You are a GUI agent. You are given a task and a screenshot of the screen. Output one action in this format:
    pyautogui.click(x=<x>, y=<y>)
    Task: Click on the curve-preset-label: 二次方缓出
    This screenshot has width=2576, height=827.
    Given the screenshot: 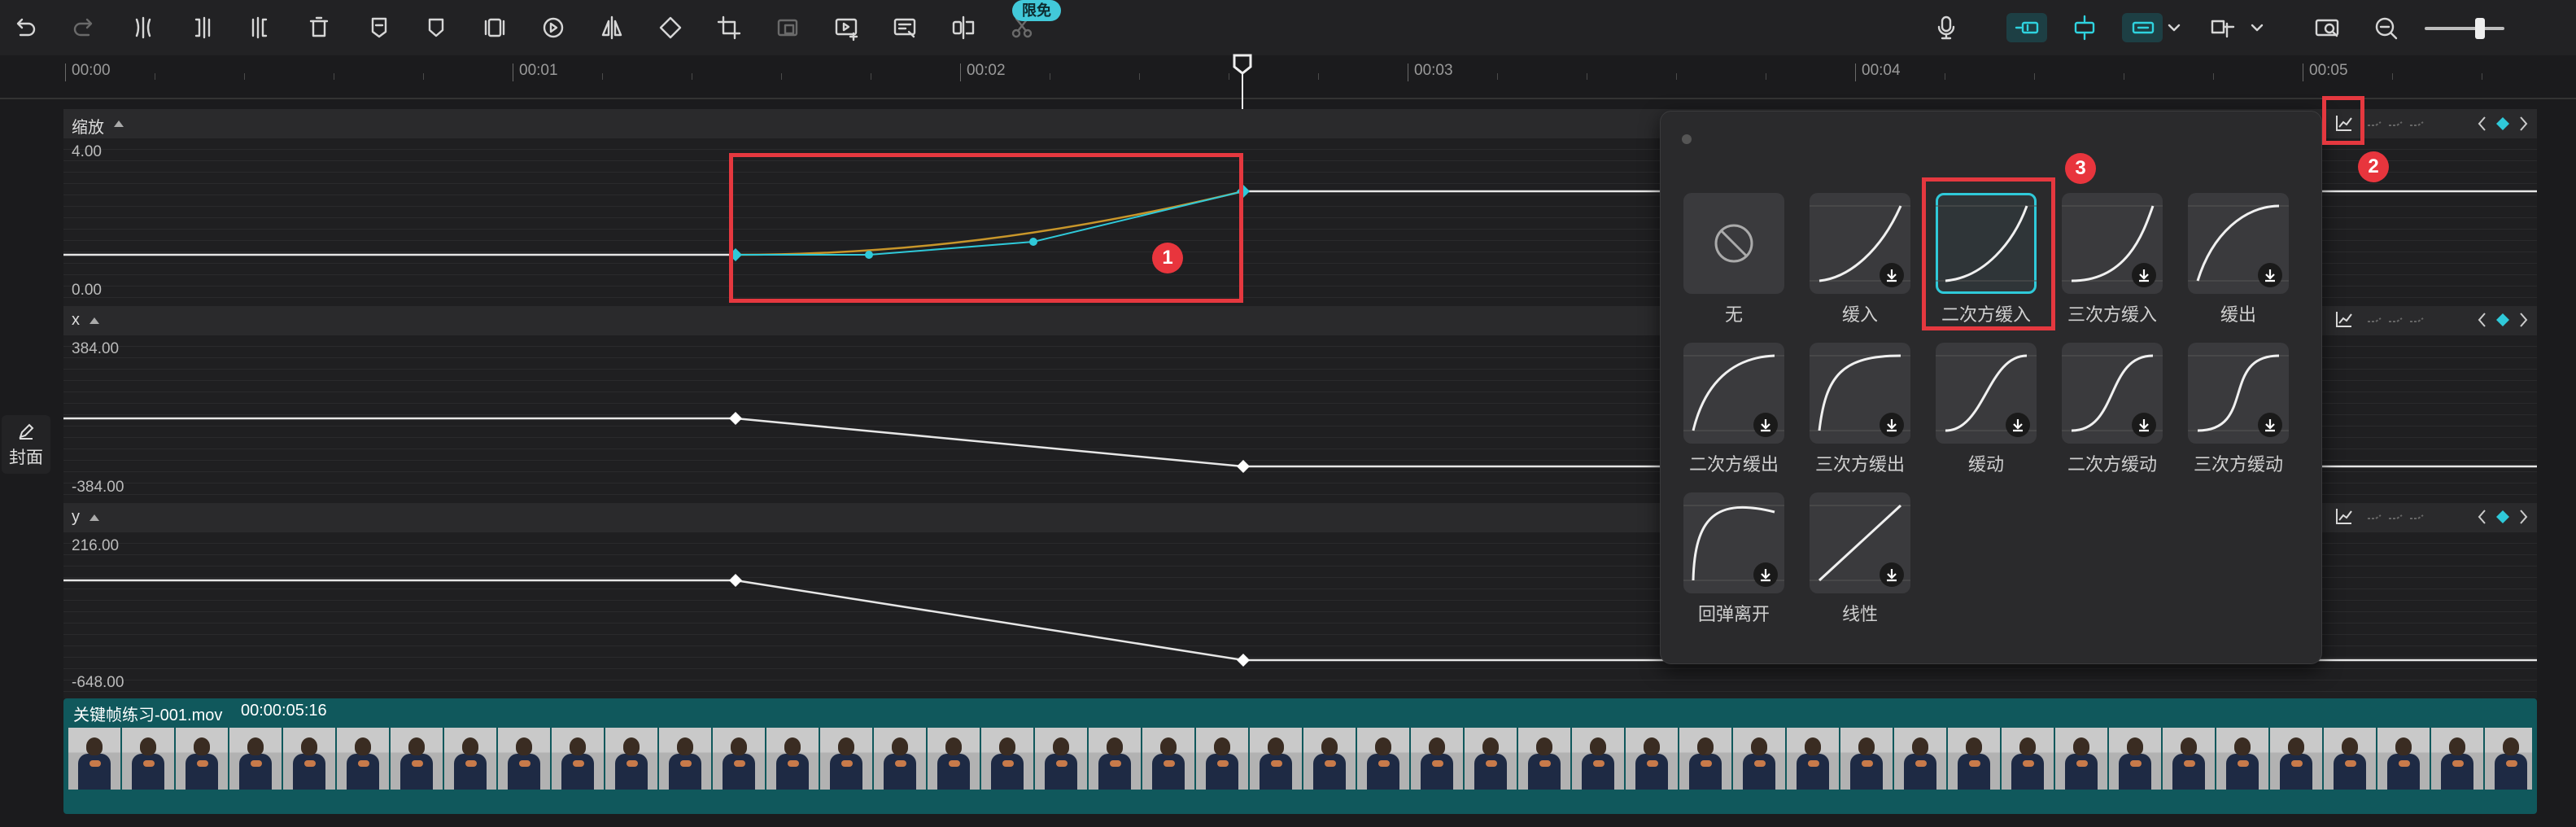 What is the action you would take?
    pyautogui.click(x=1733, y=464)
    